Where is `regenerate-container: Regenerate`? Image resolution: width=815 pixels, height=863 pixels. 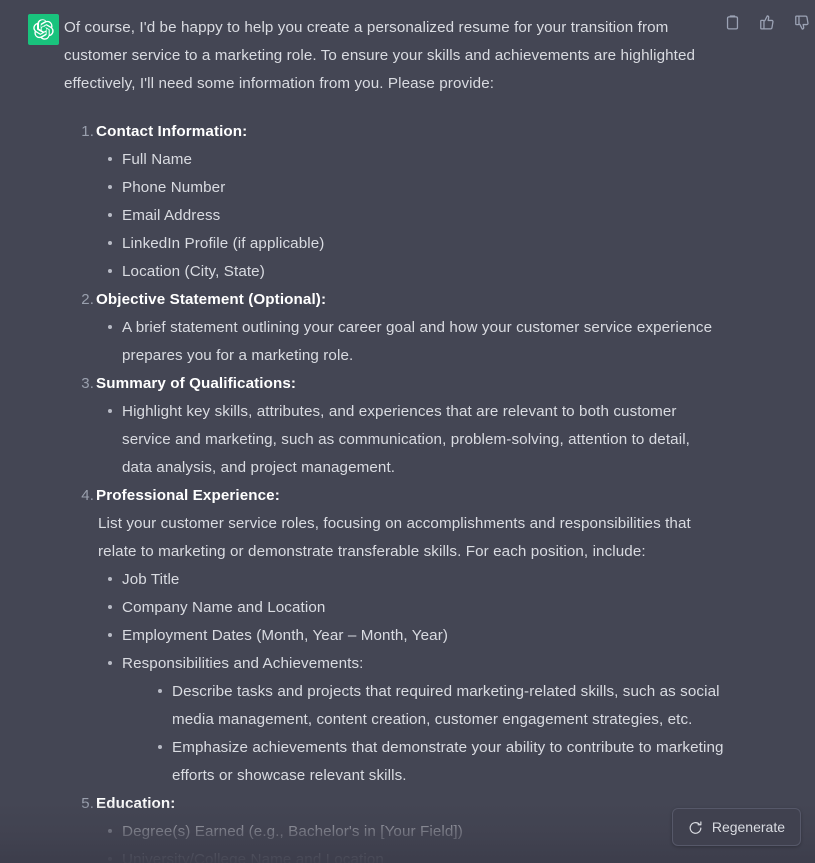 regenerate-container: Regenerate is located at coordinates (736, 827).